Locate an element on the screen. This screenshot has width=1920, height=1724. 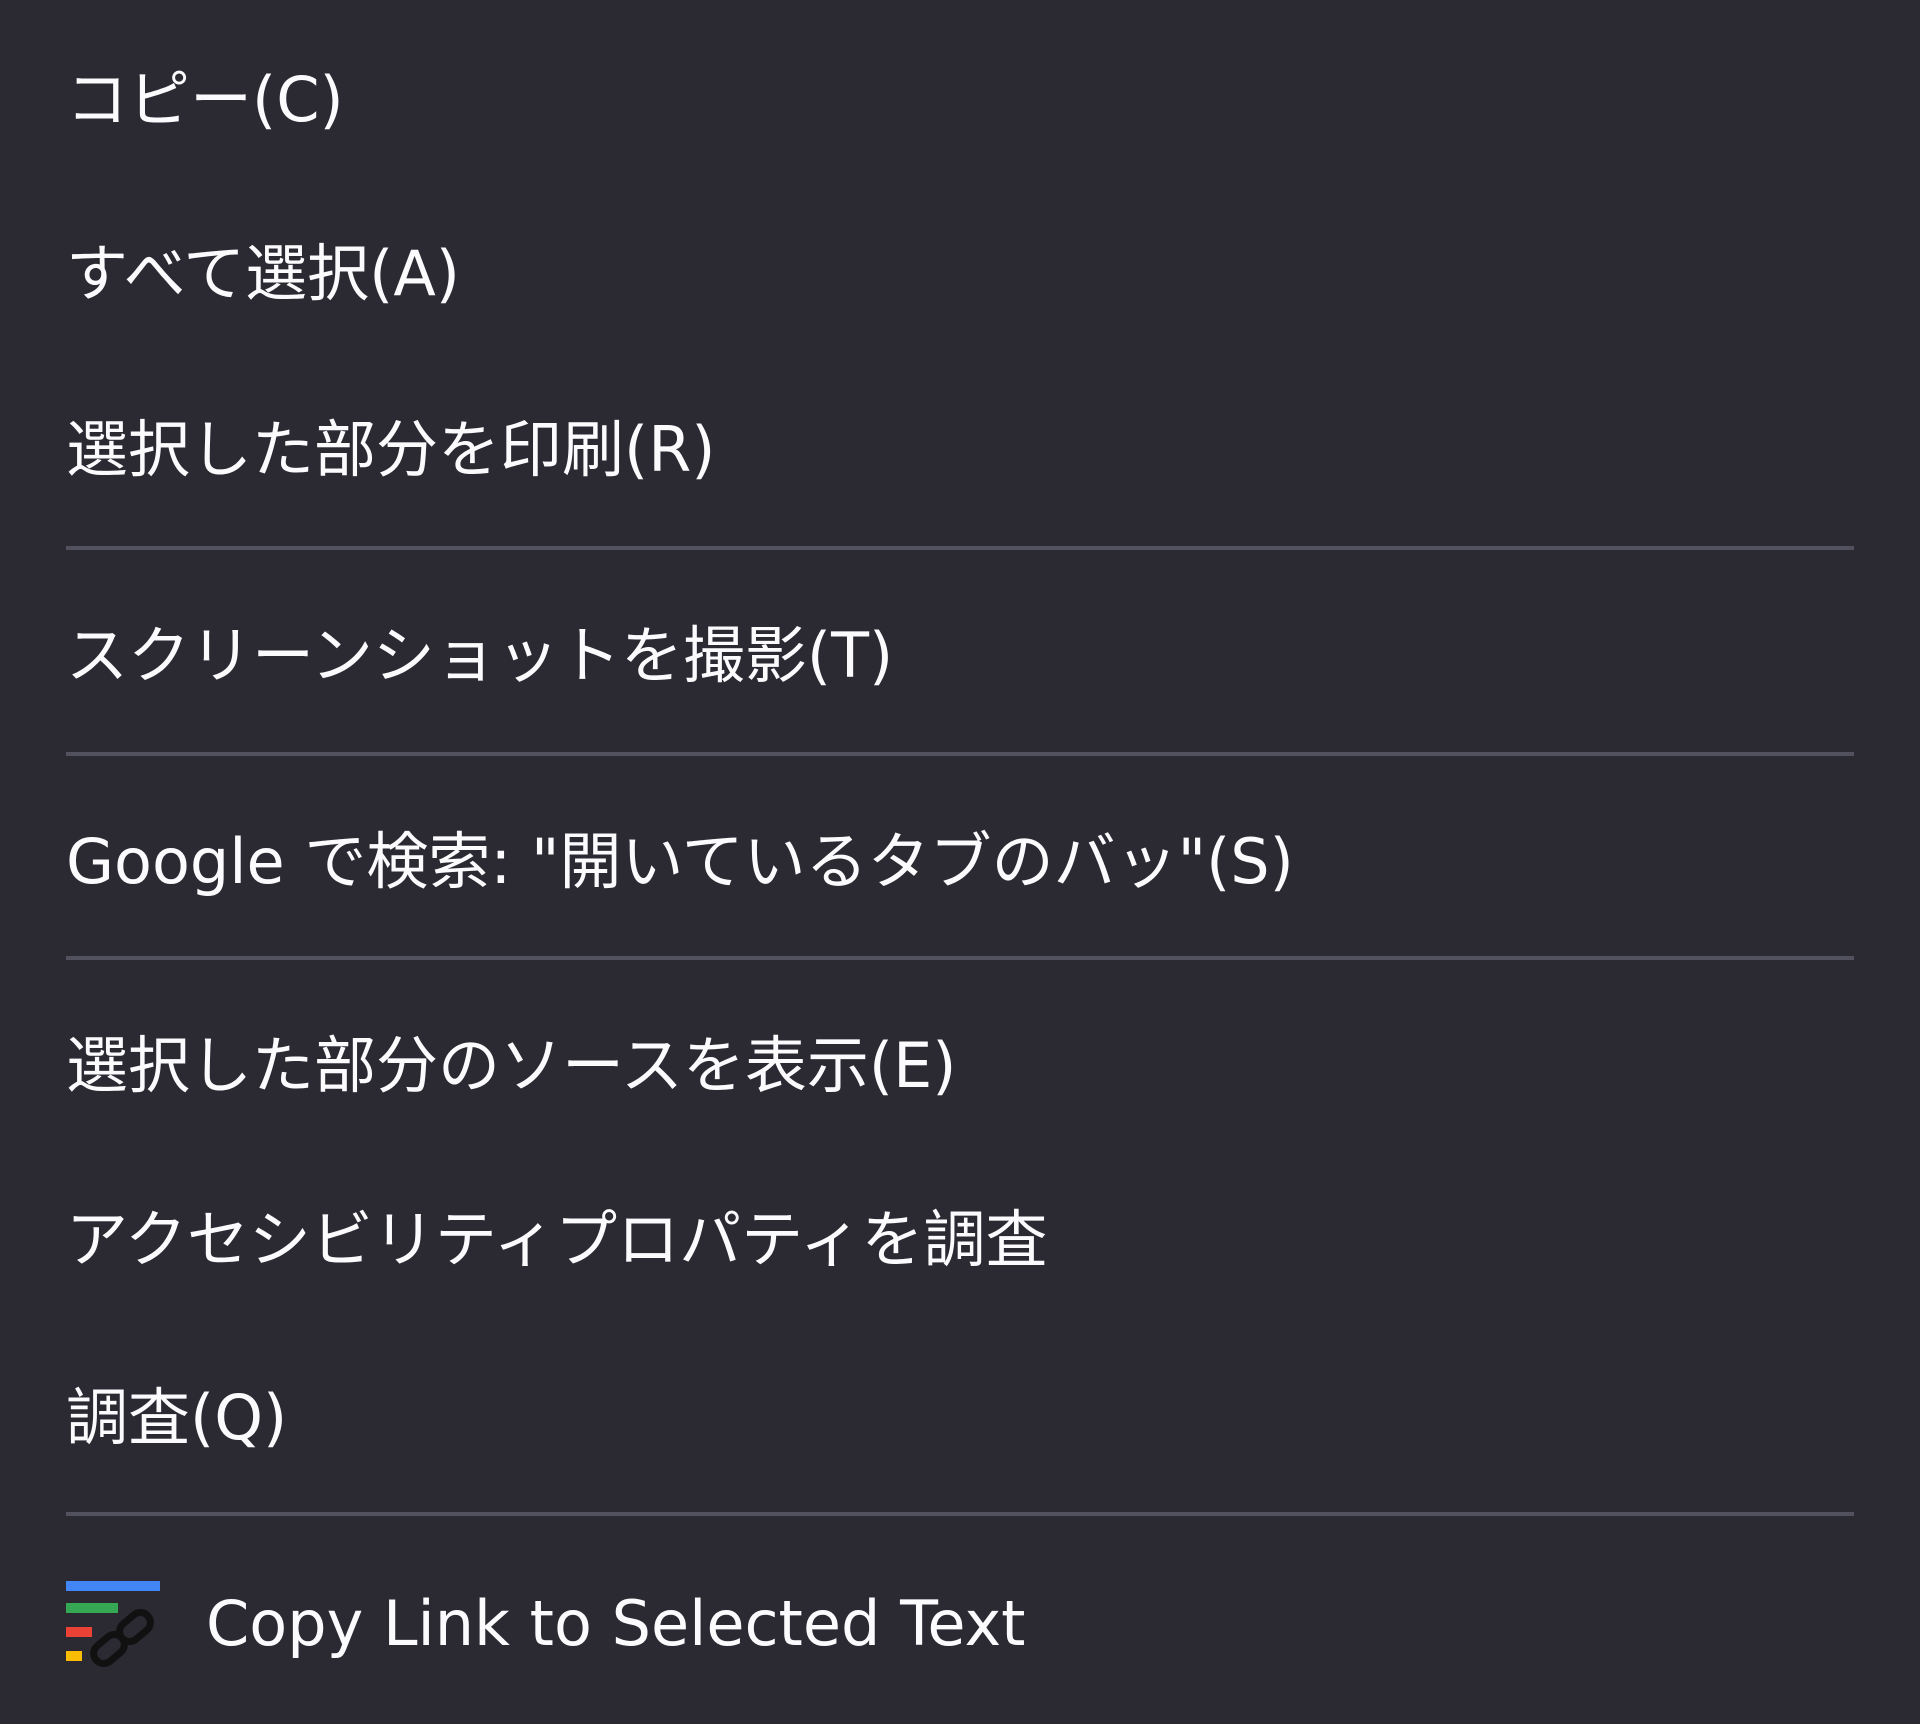
menu-item-label: すべて選択(A) is located at coordinates (263, 273).